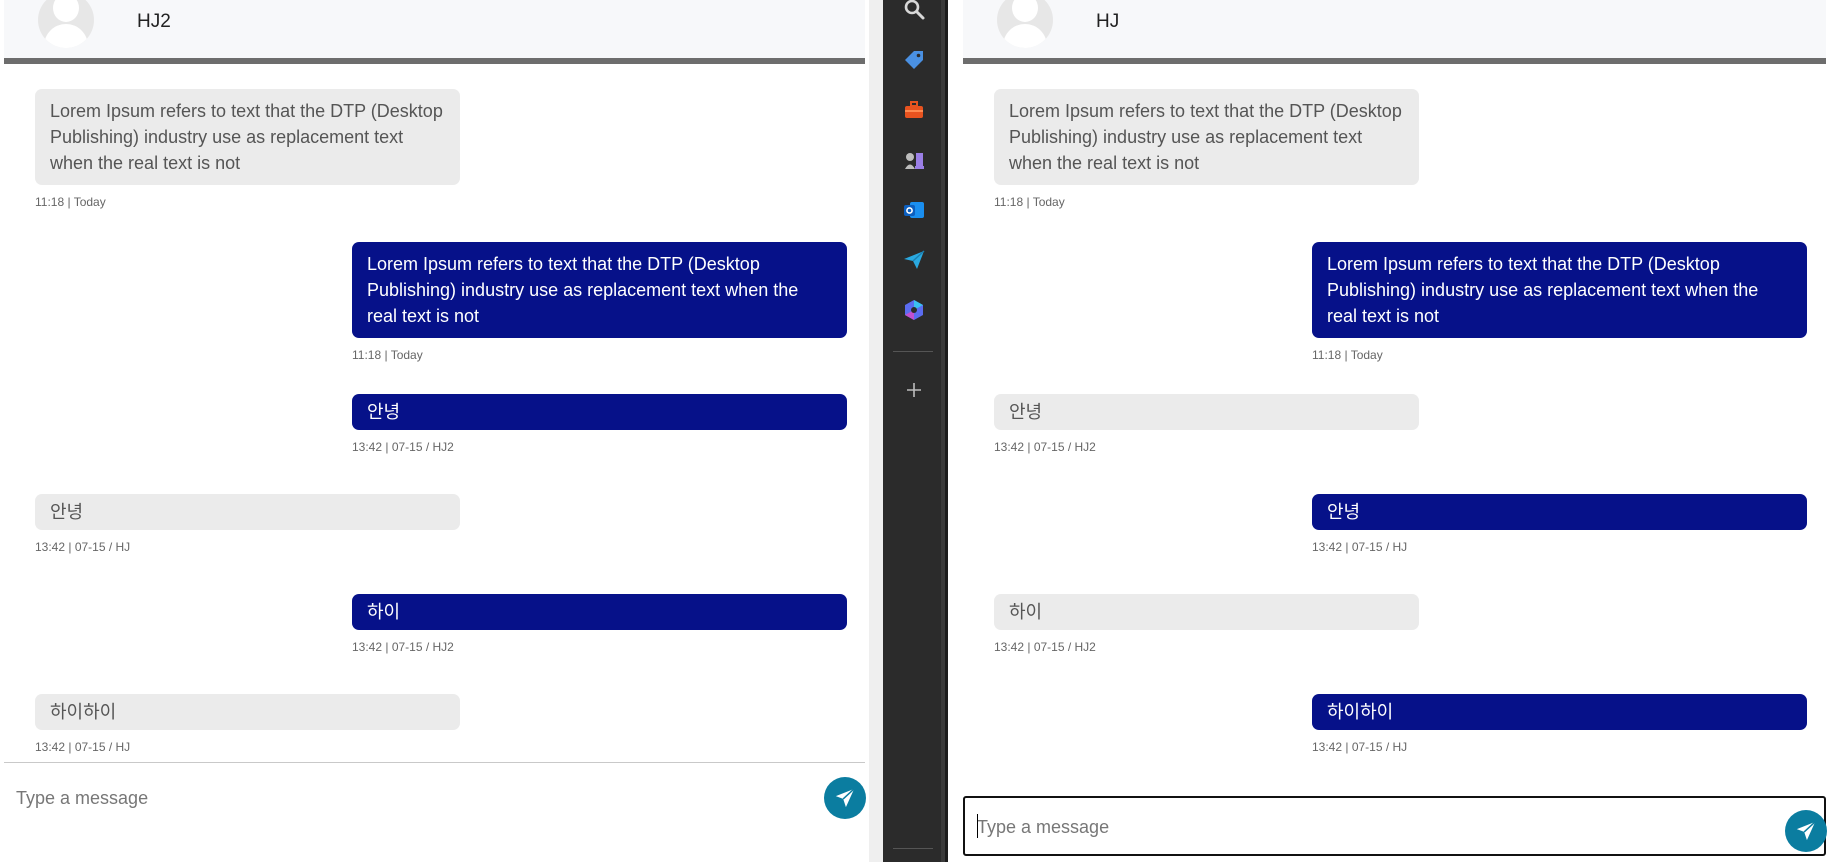 This screenshot has width=1830, height=862. Describe the element at coordinates (914, 110) in the screenshot. I see `toolbox-icon` at that location.